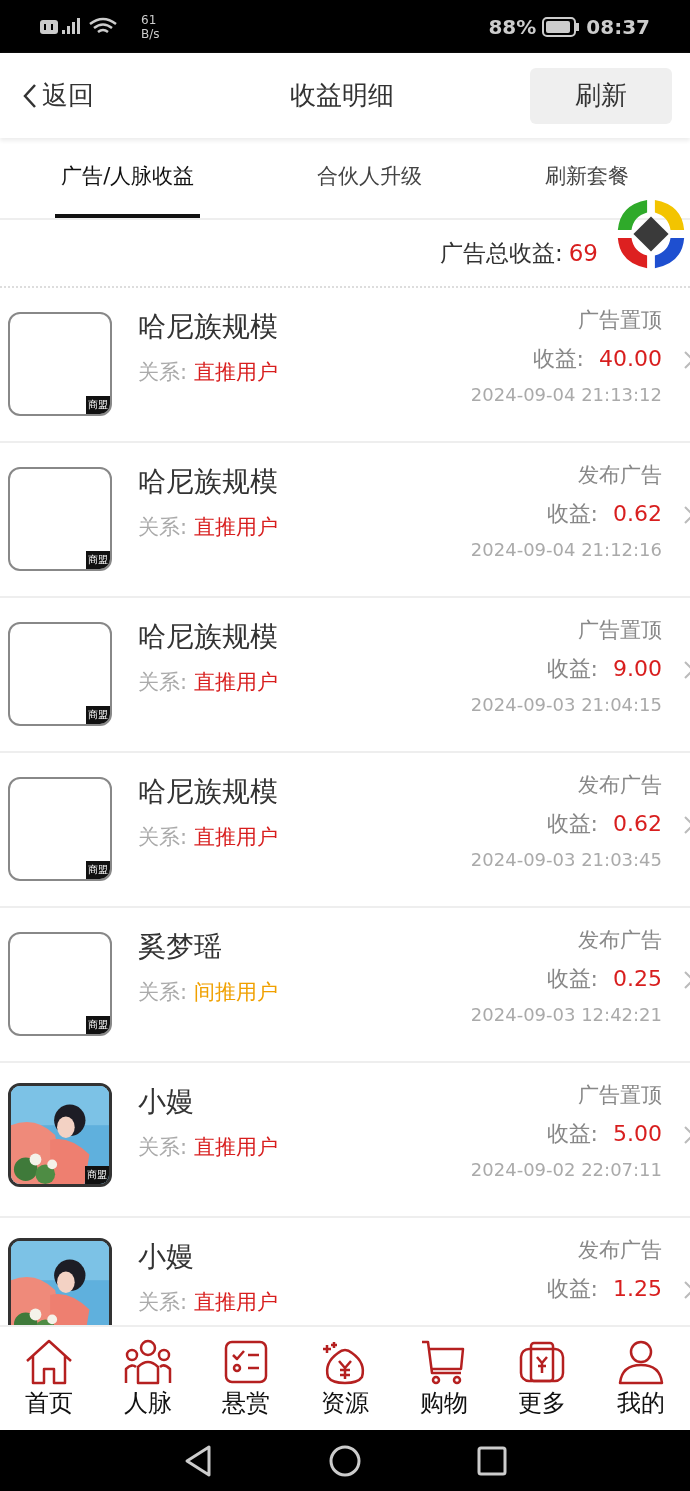 This screenshot has height=1491, width=690. I want to click on back-button: 返回, so click(58, 95).